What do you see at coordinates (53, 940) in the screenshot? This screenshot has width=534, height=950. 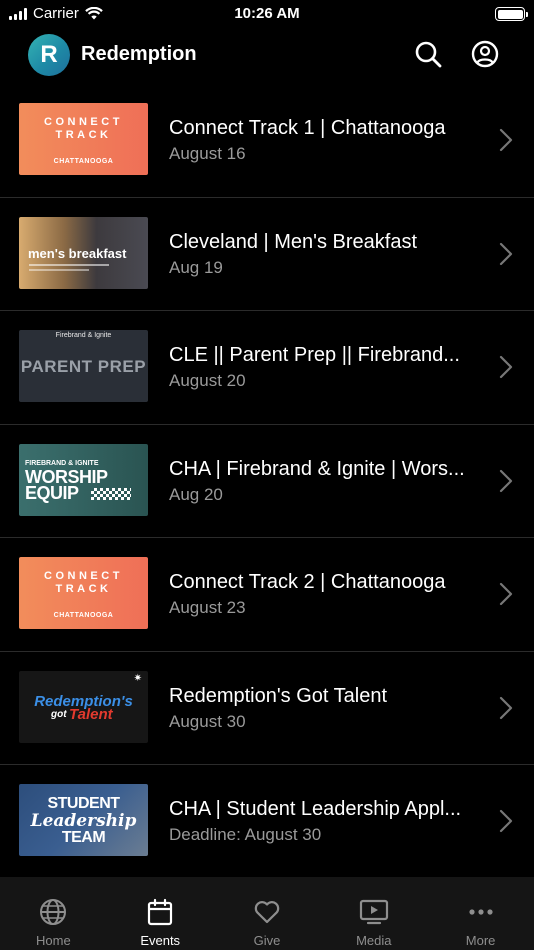 I see `tab-label: Home` at bounding box center [53, 940].